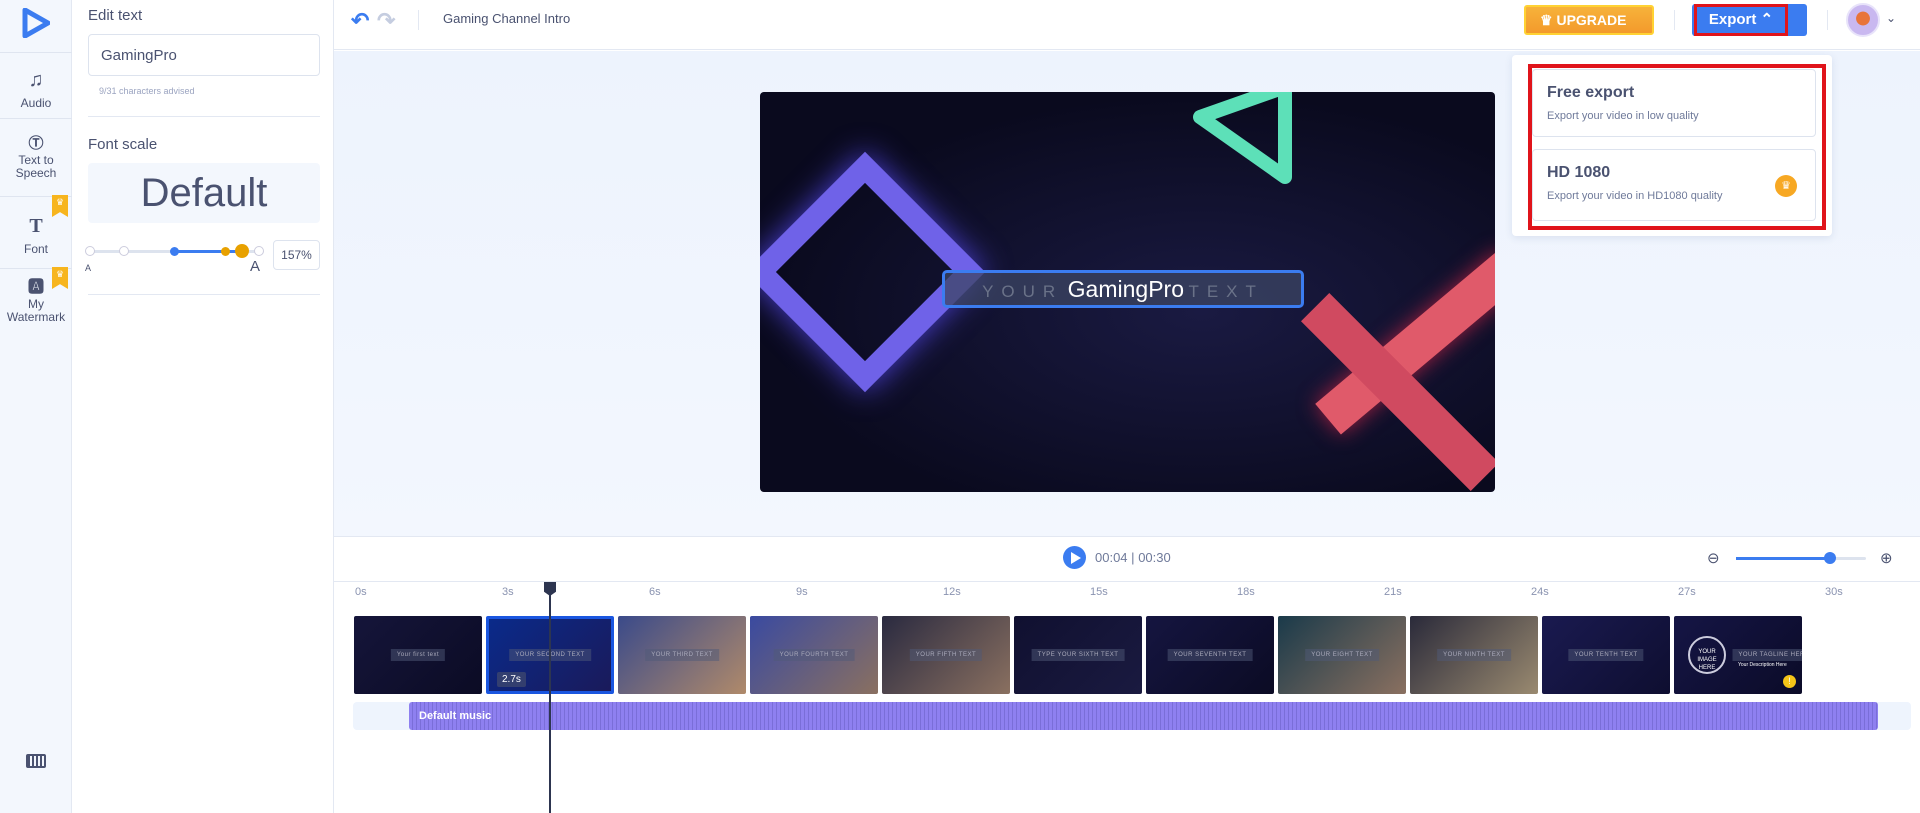 The image size is (1920, 813). What do you see at coordinates (36, 157) in the screenshot?
I see `rail-item-text-to-speech: Ⓣ Text to Speech` at bounding box center [36, 157].